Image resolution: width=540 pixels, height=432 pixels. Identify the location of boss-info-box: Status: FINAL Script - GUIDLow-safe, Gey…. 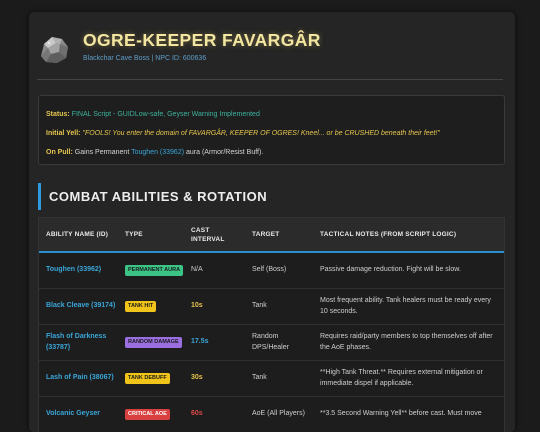
(271, 130).